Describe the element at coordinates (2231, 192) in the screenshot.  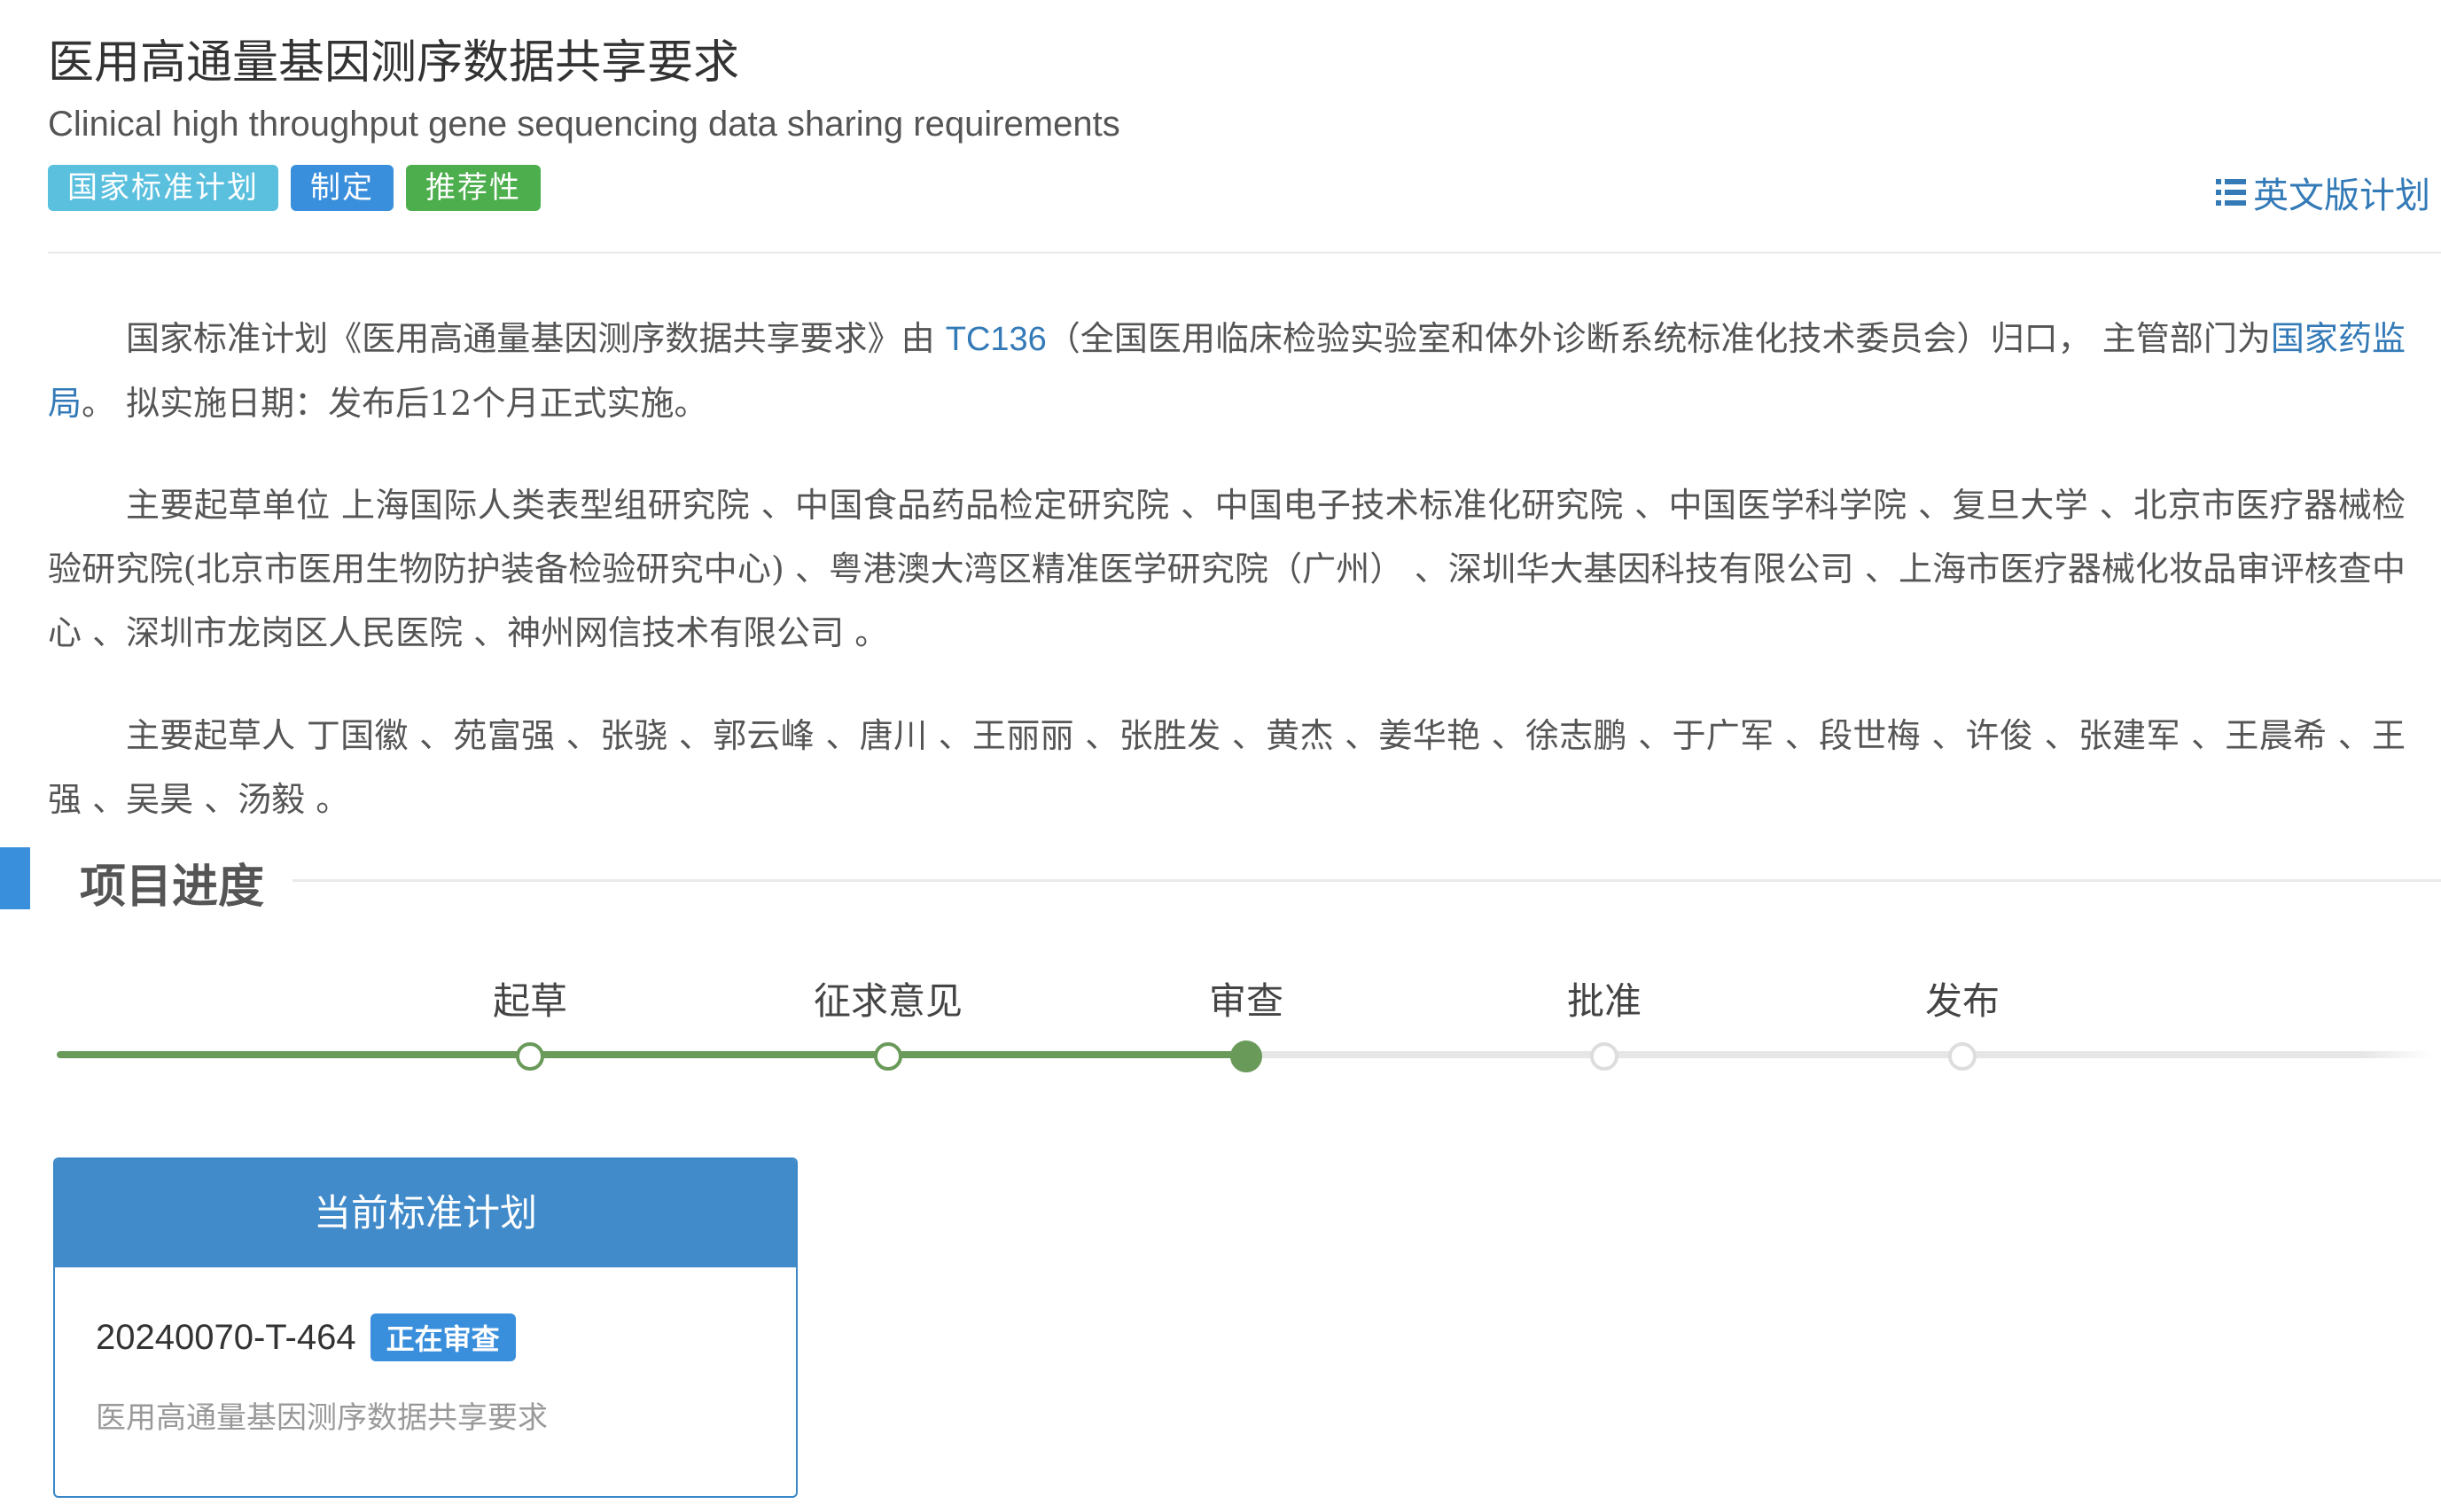
I see `list-icon` at that location.